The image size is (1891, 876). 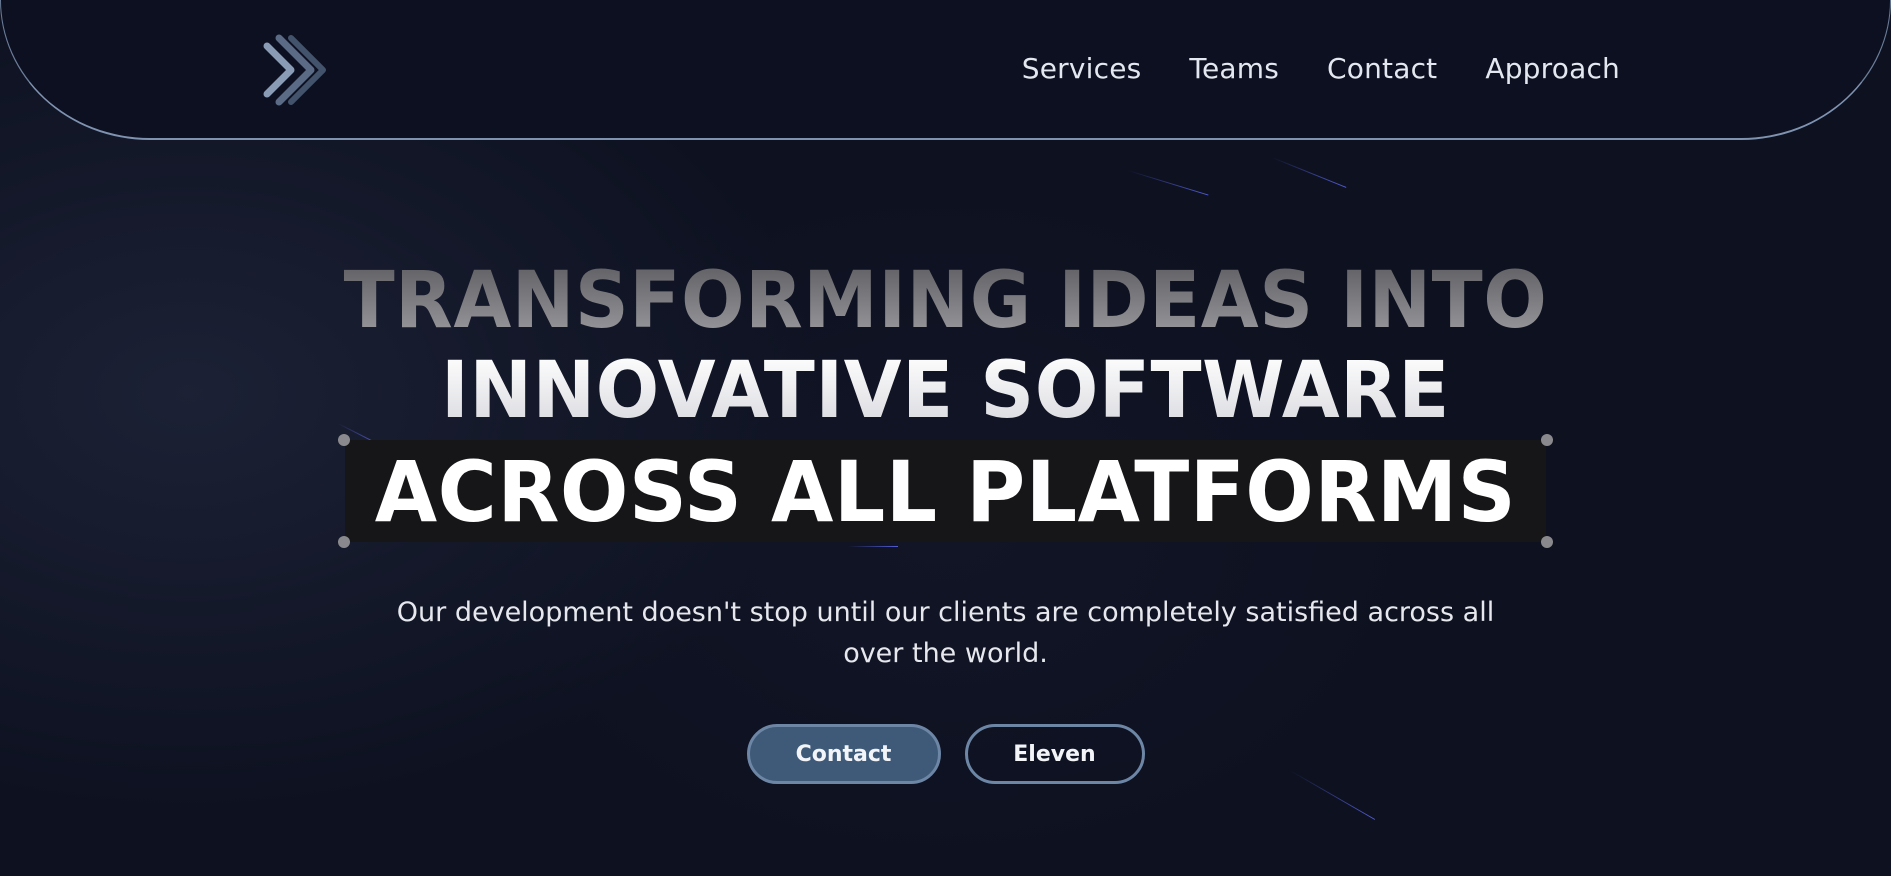 I want to click on resize-handle-bottom-left, so click(x=344, y=542).